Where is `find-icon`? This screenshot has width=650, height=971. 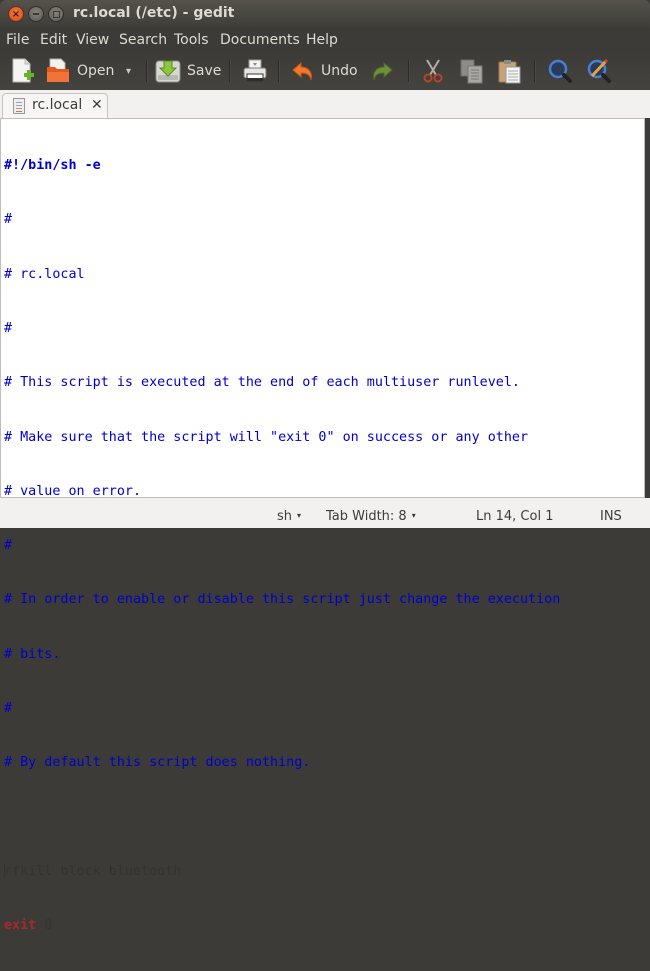 find-icon is located at coordinates (560, 71).